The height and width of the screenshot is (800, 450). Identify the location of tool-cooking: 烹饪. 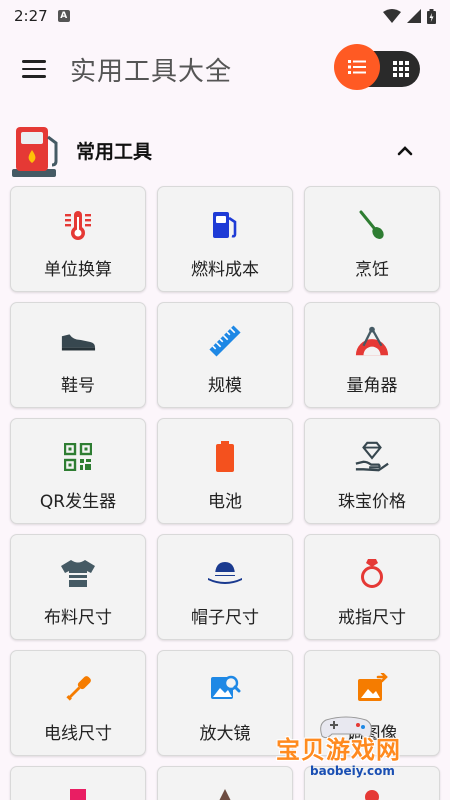
(372, 239).